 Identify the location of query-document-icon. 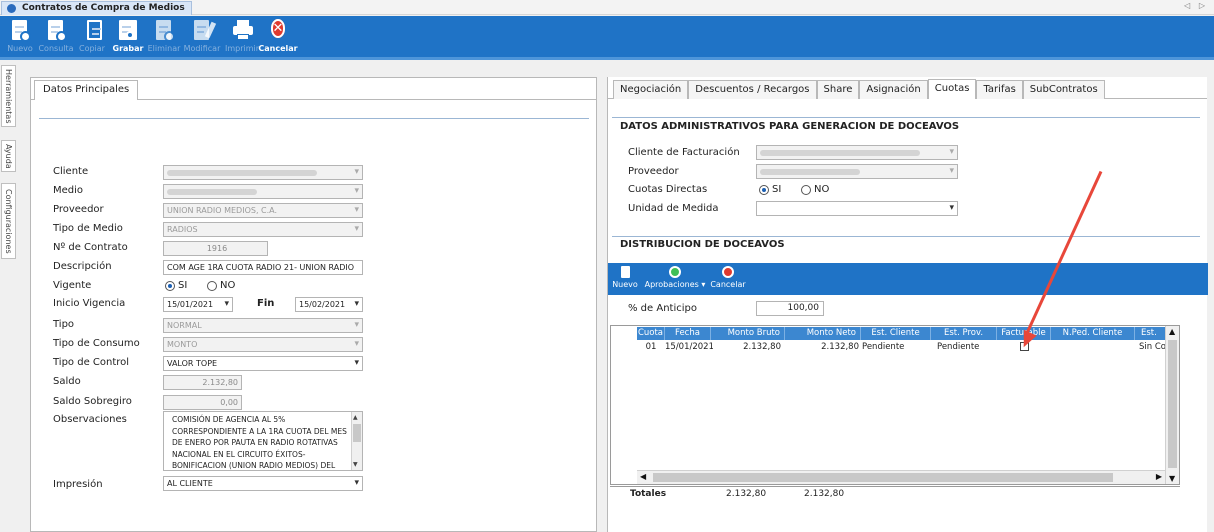
(56, 31).